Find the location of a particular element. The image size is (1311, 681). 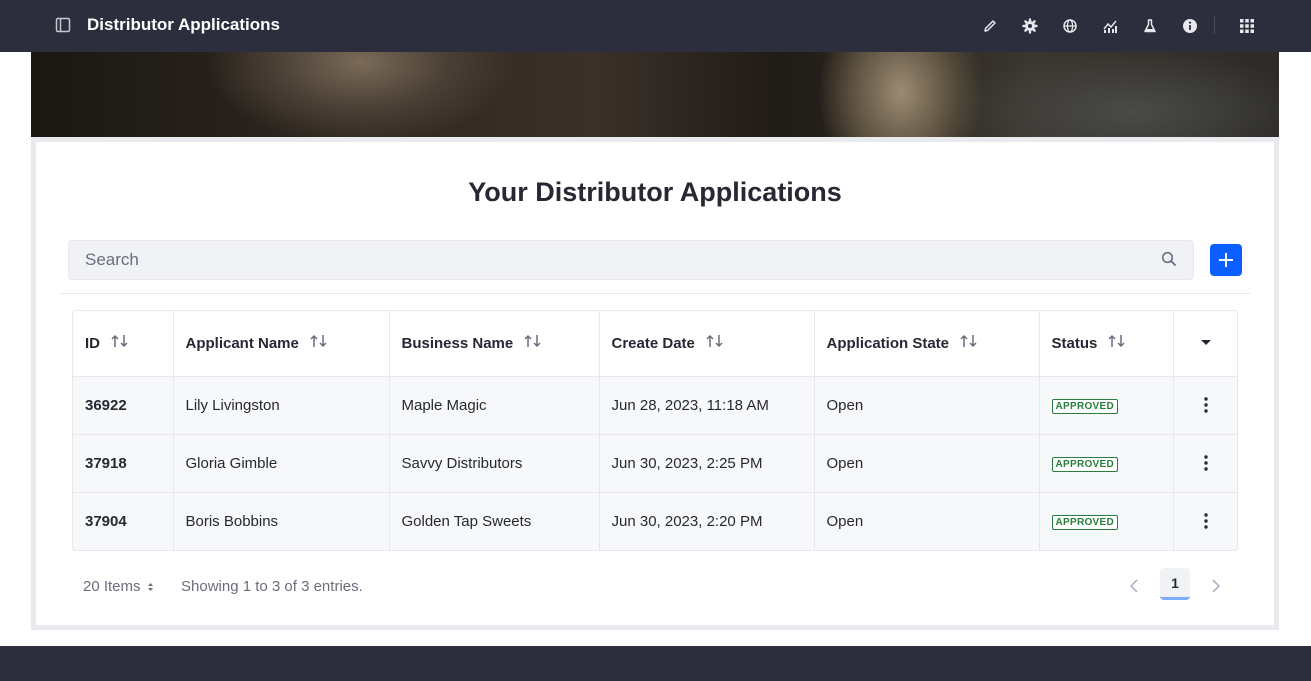

search-icon is located at coordinates (1170, 260).